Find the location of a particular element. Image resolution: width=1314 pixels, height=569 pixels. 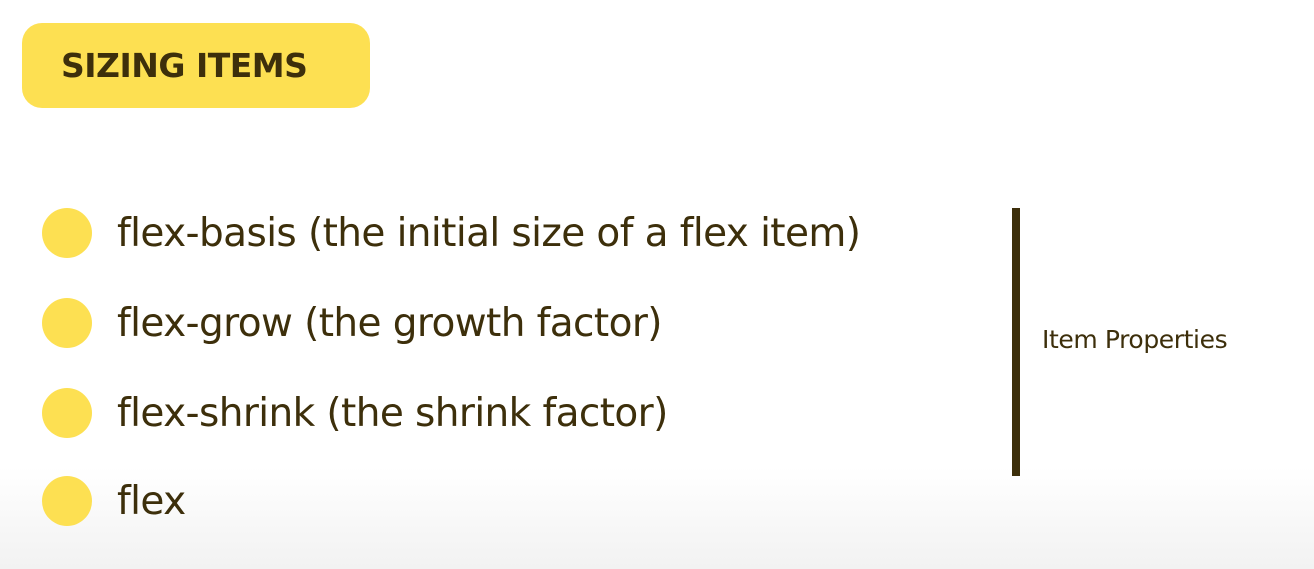

group-bracket is located at coordinates (1016, 342).